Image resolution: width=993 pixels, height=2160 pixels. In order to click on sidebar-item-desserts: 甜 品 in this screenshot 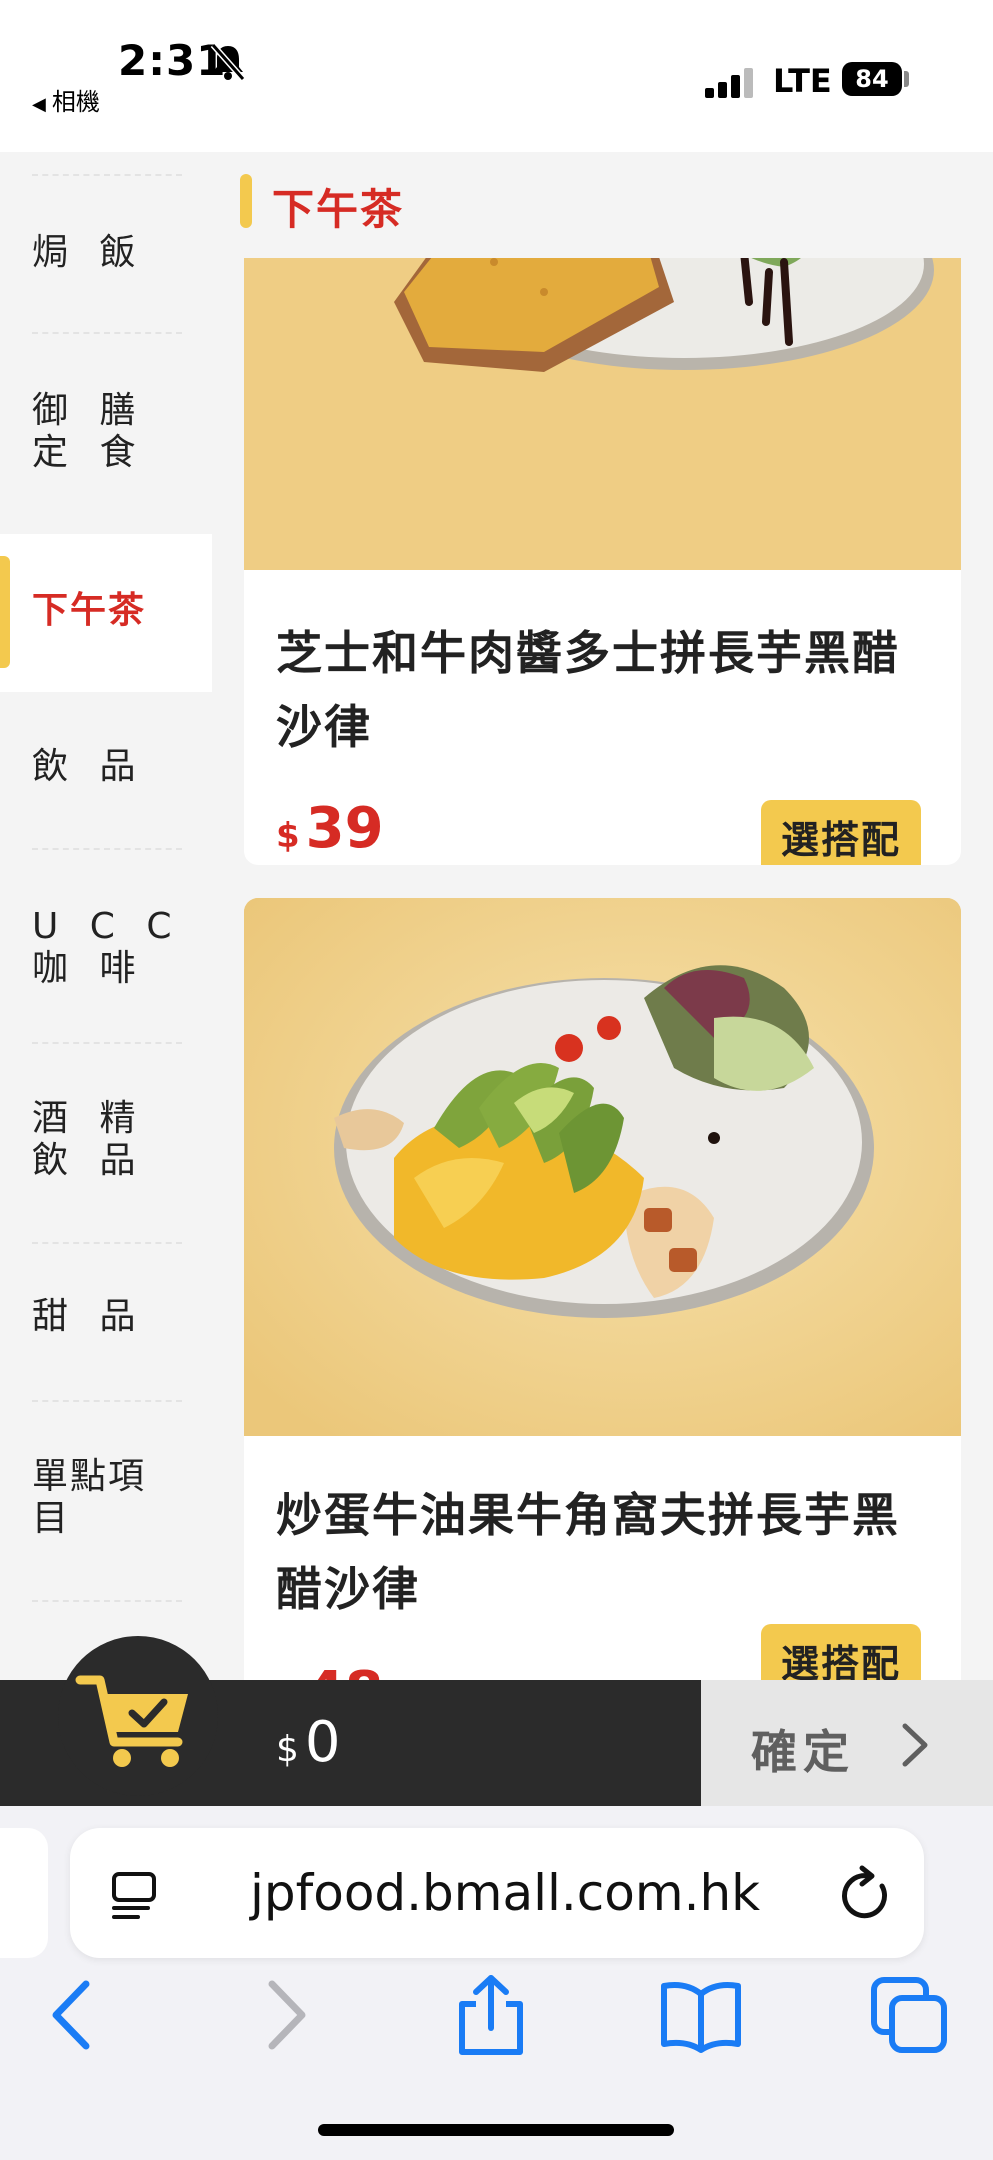, I will do `click(106, 1322)`.